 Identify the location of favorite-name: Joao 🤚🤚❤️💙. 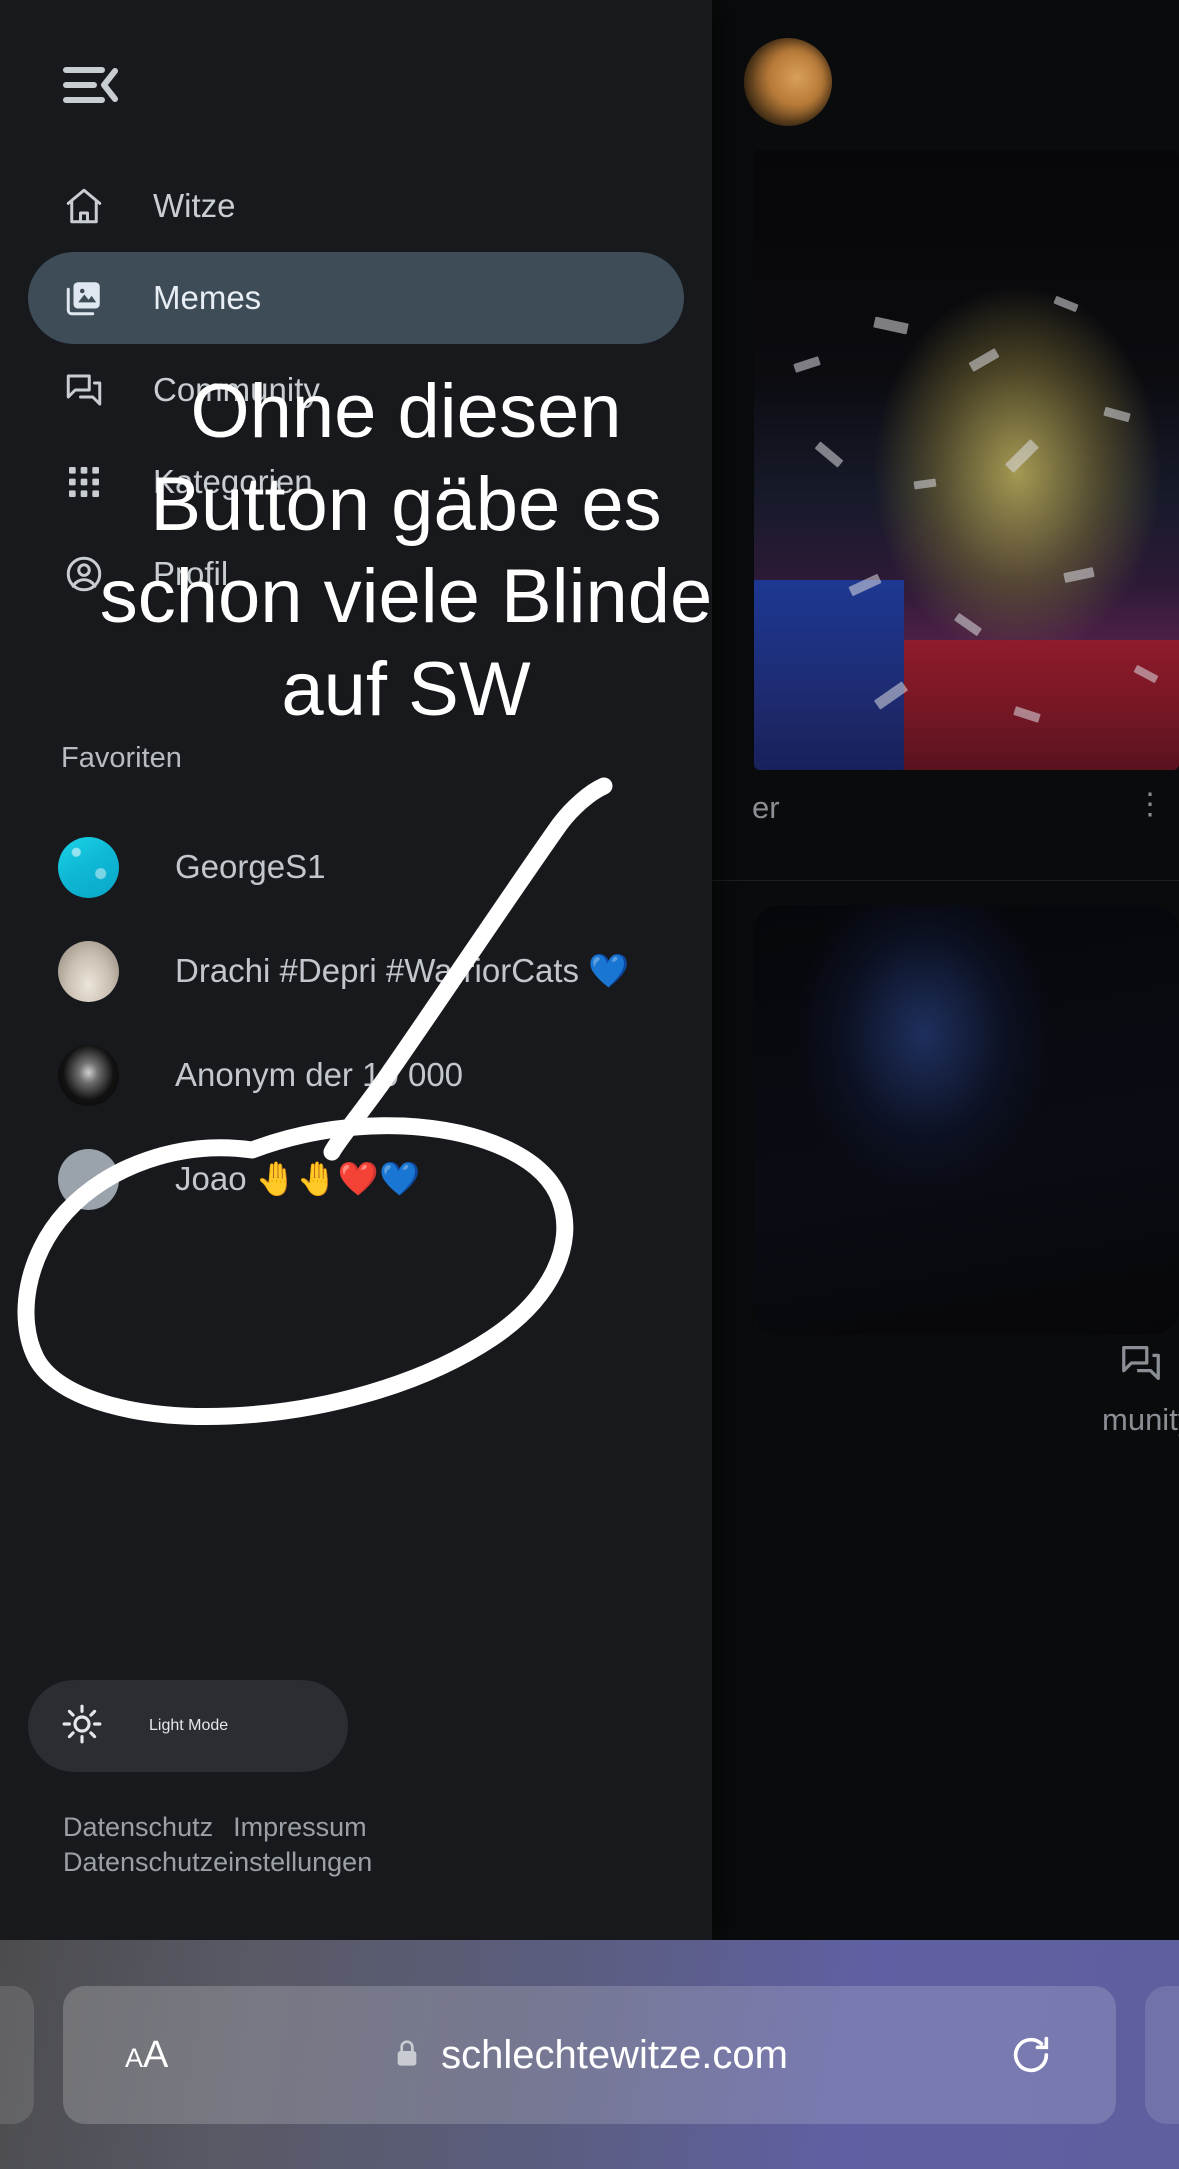
(298, 1178).